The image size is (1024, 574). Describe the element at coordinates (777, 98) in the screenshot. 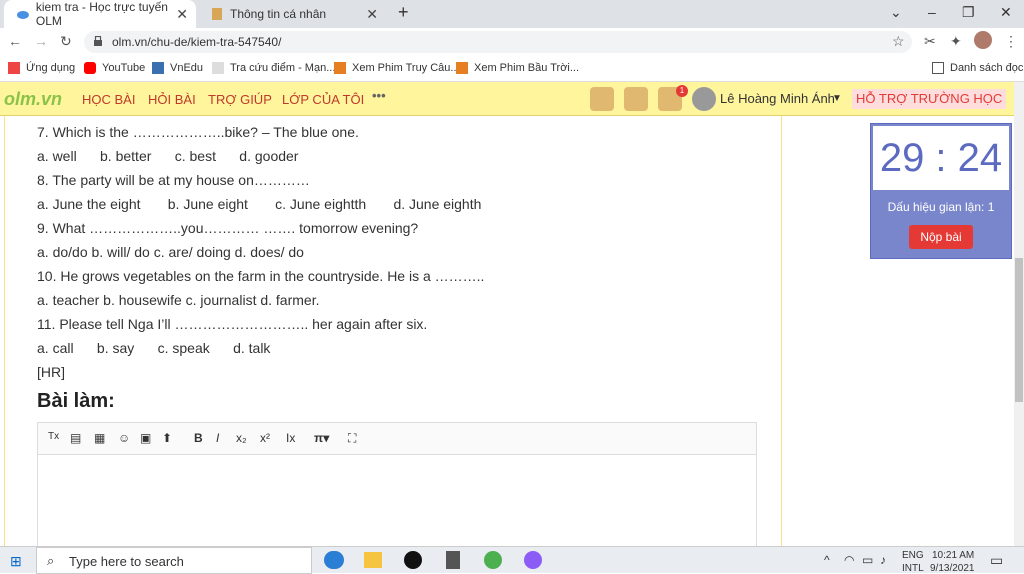

I see `user-name: Lê Hoàng Minh Ánh` at that location.